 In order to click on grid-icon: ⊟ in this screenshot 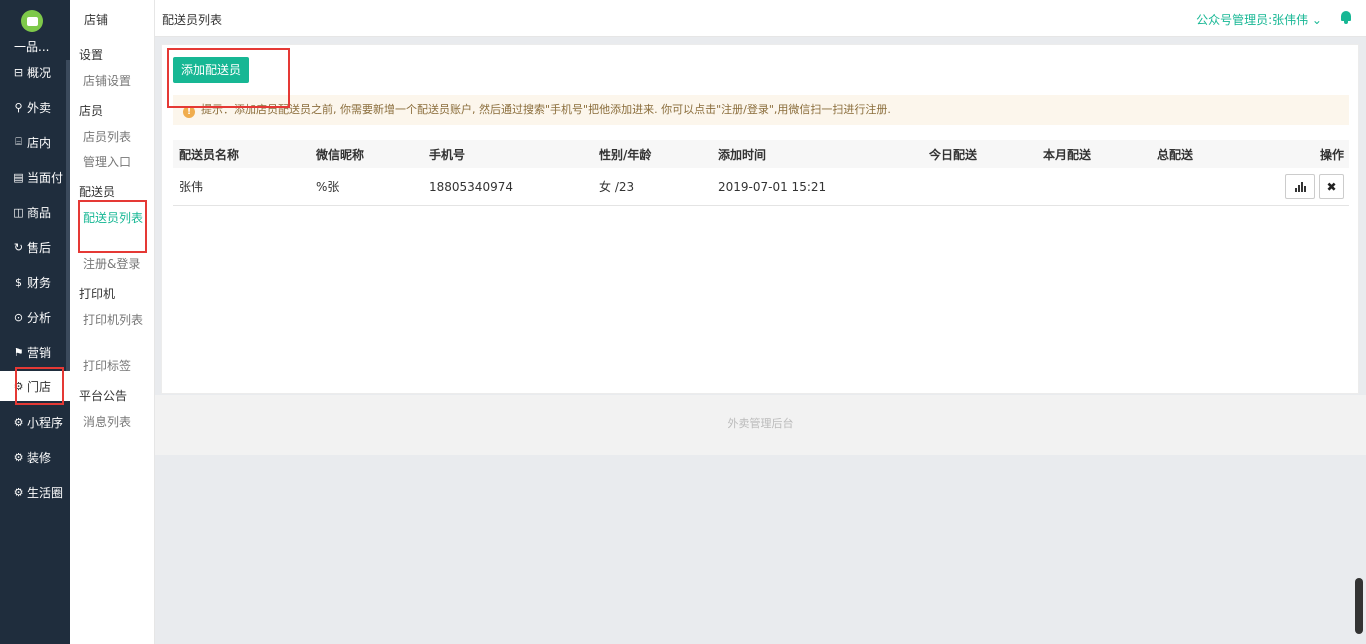, I will do `click(18, 72)`.